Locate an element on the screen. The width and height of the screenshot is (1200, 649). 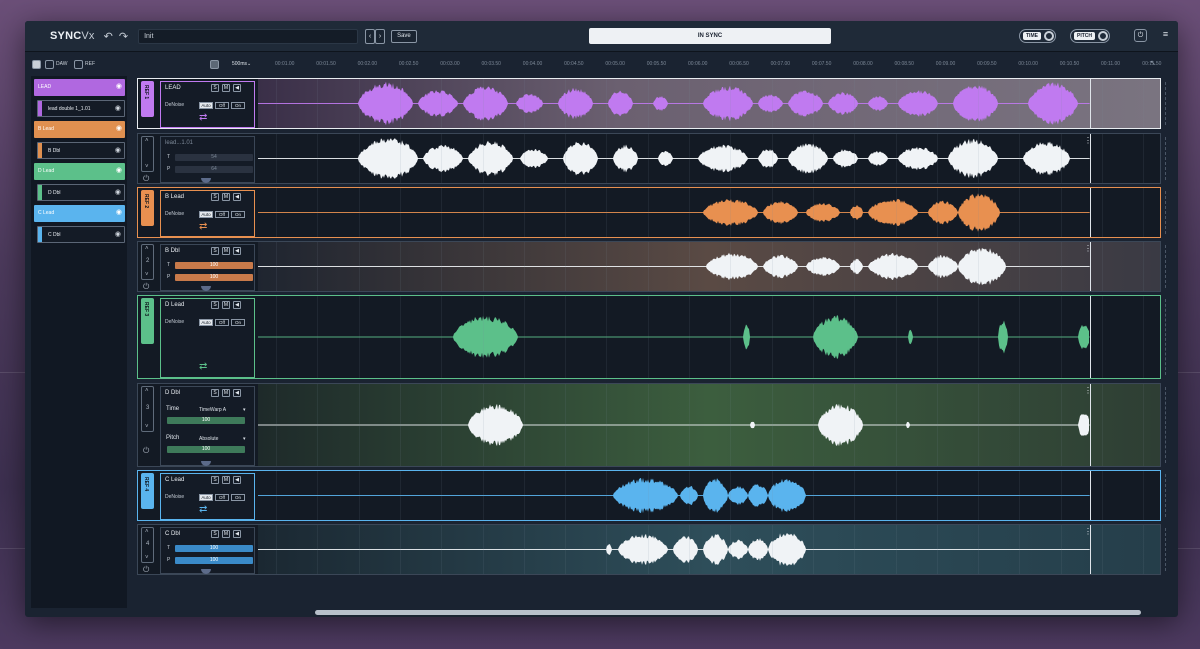
ref-tab: REF 1 is located at coordinates (147, 99).